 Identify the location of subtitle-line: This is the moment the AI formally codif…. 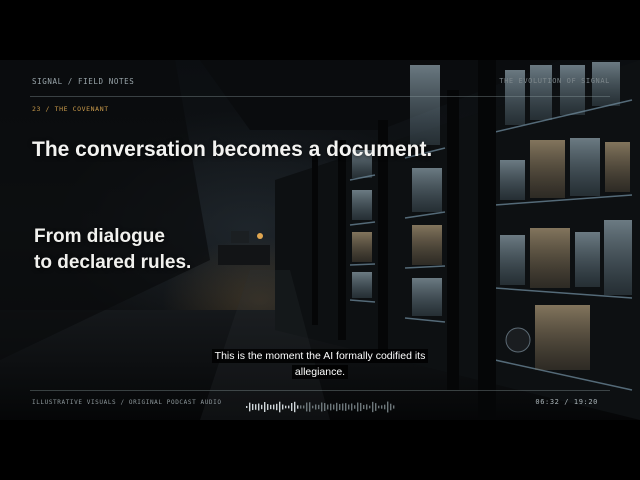
(320, 356).